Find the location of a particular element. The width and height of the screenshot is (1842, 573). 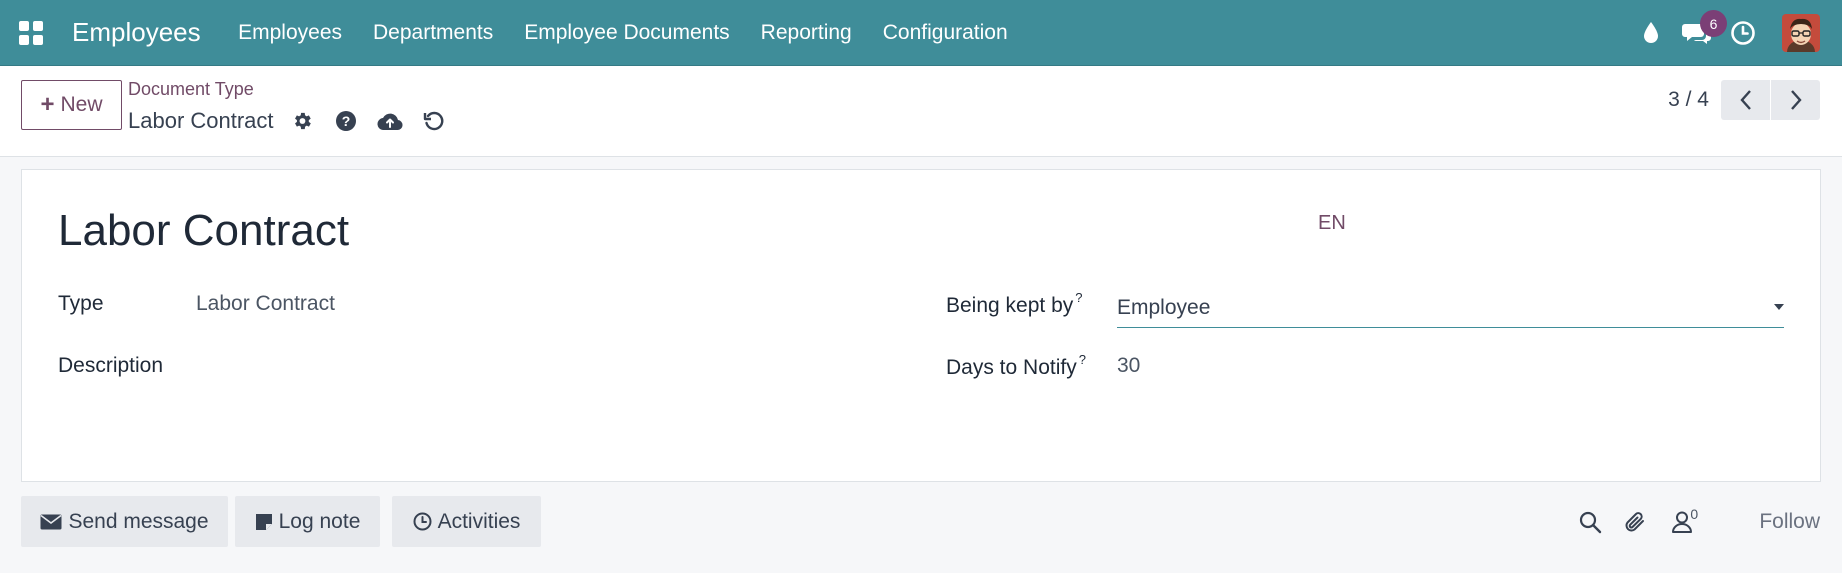

send-message-label: Send message is located at coordinates (138, 521).